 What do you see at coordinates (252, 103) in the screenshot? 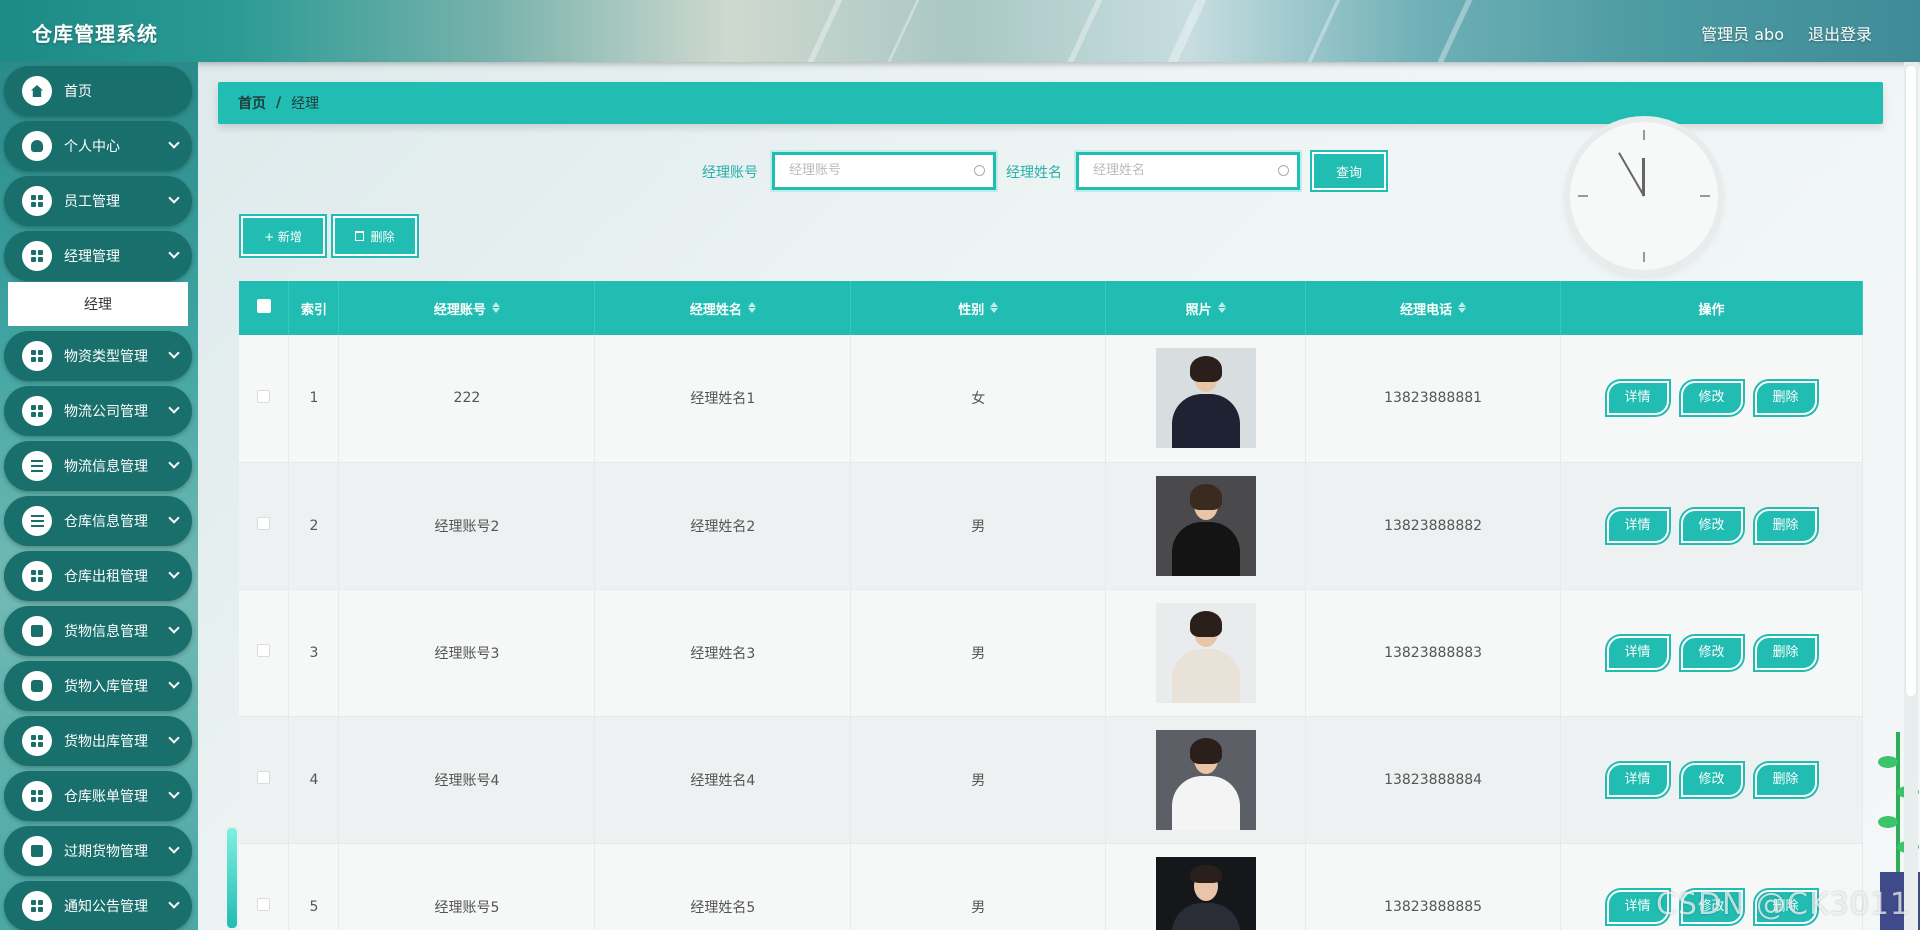
I see `breadcrumb-home: 首页` at bounding box center [252, 103].